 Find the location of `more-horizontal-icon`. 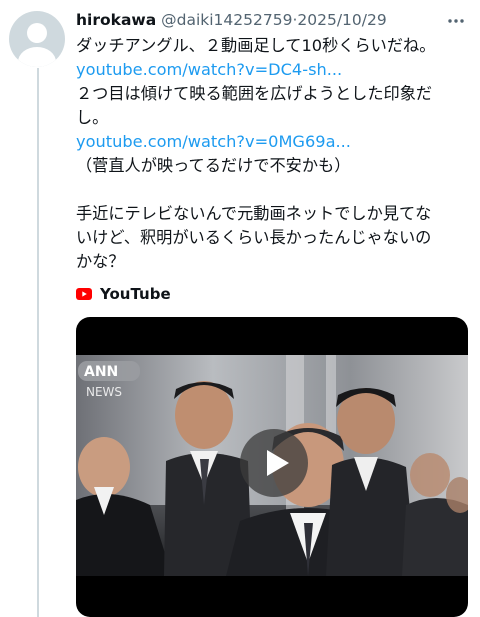

more-horizontal-icon is located at coordinates (456, 21).